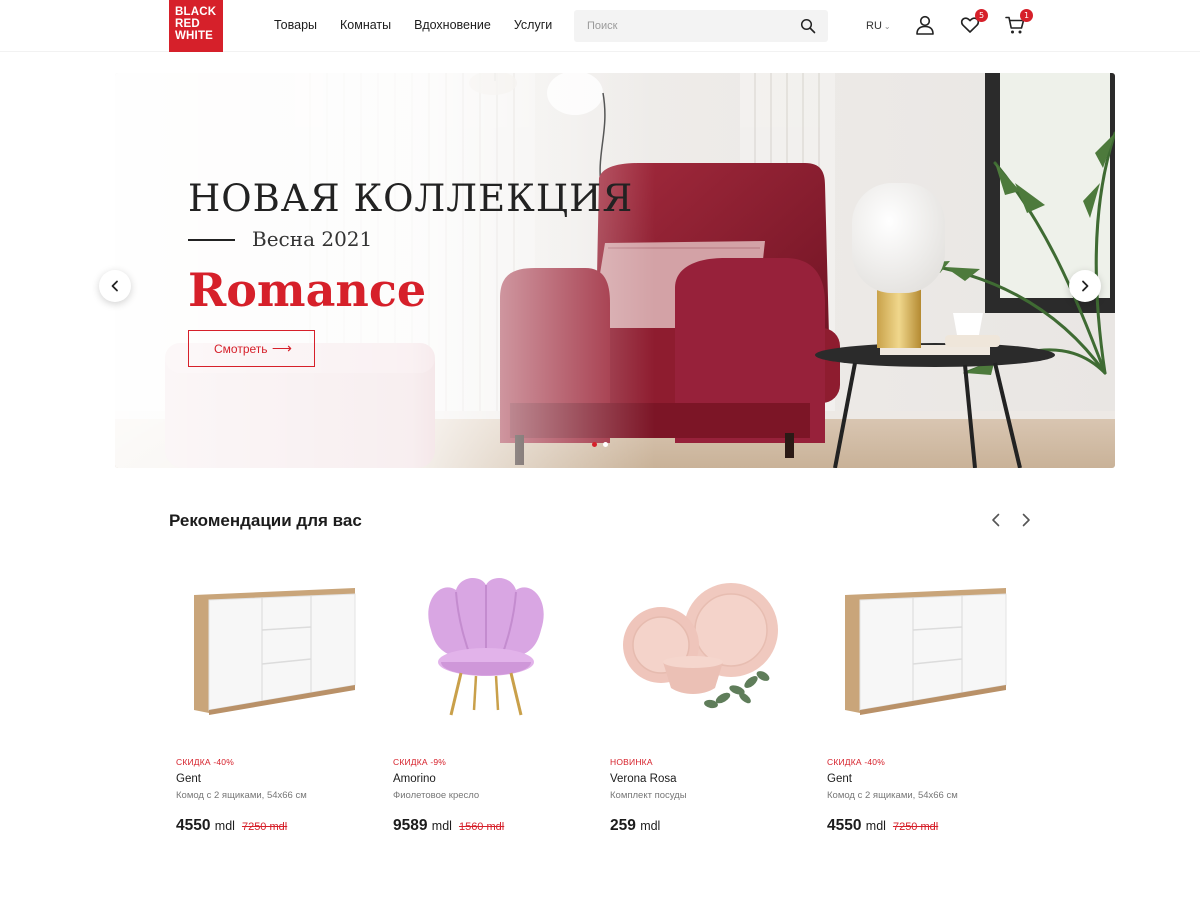 This screenshot has height=900, width=1200. I want to click on dinnerware-icon, so click(700, 646).